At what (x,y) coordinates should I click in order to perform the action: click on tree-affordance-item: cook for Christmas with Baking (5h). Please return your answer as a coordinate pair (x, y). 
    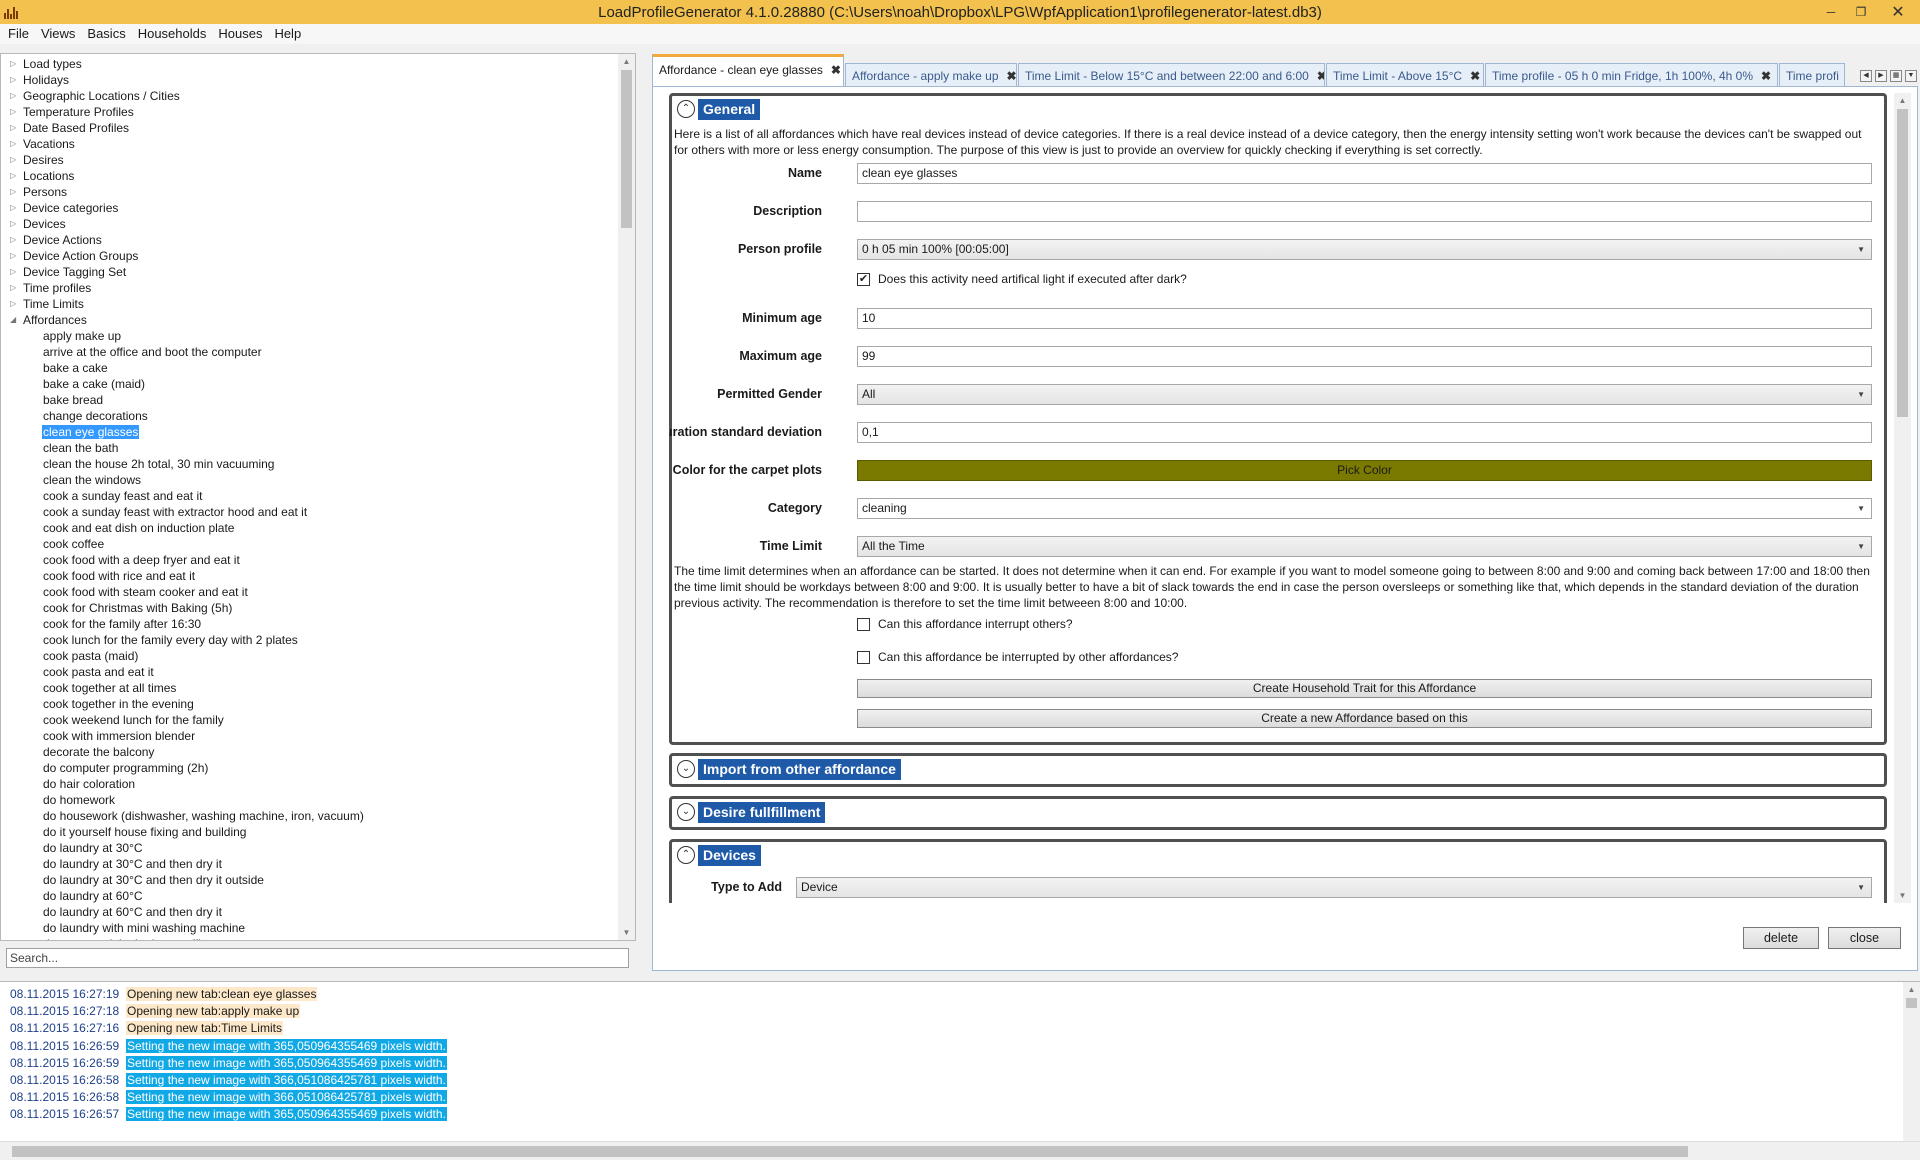
    Looking at the image, I should click on (309, 608).